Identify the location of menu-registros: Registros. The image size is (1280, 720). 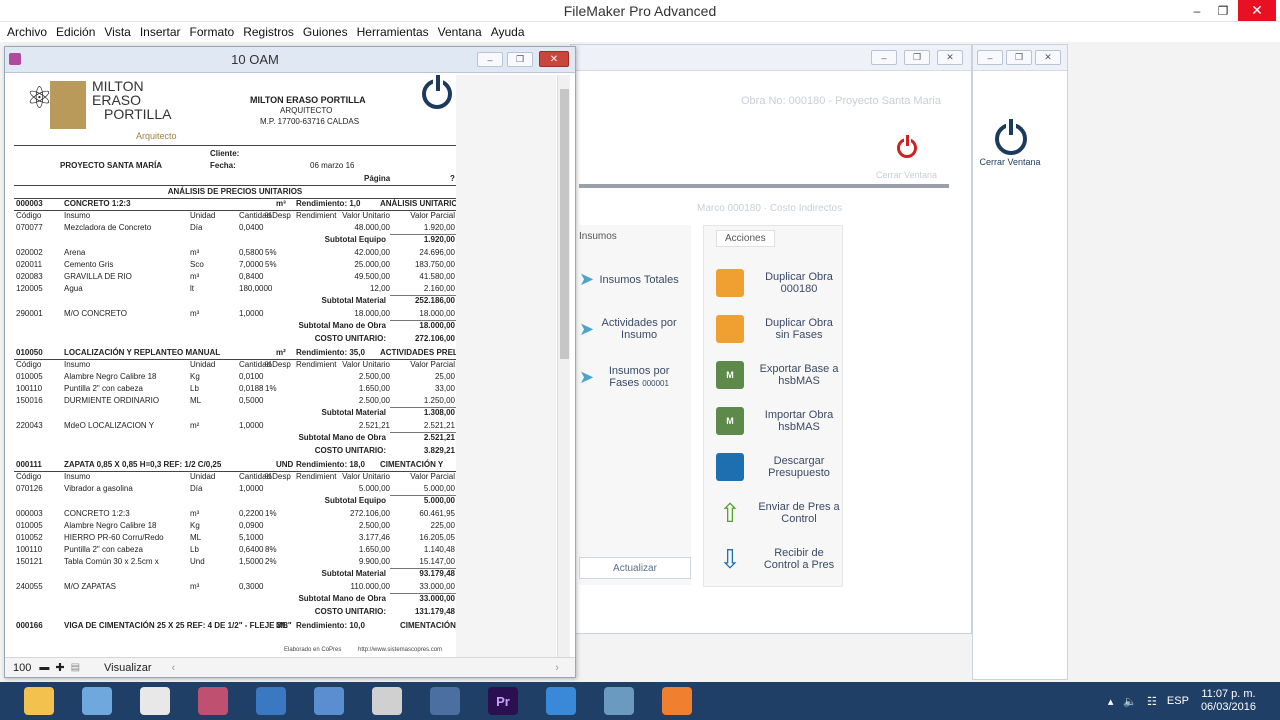
(268, 32).